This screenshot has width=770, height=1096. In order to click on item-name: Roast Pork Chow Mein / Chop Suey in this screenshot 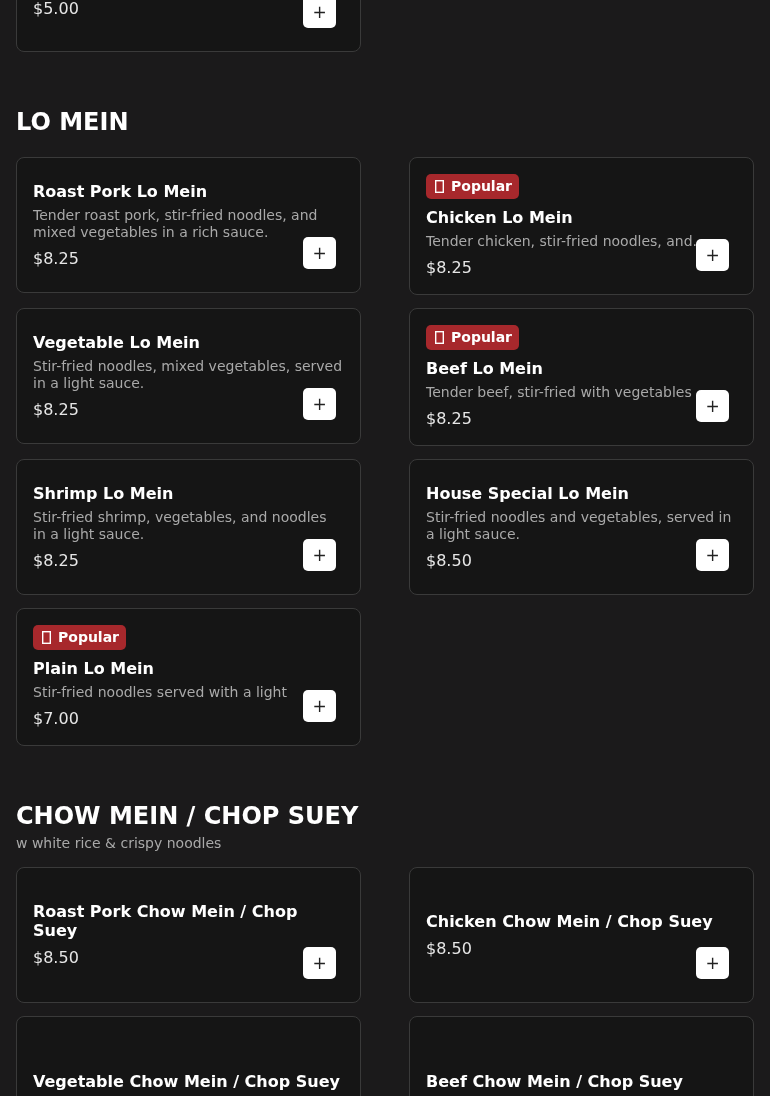, I will do `click(166, 921)`.